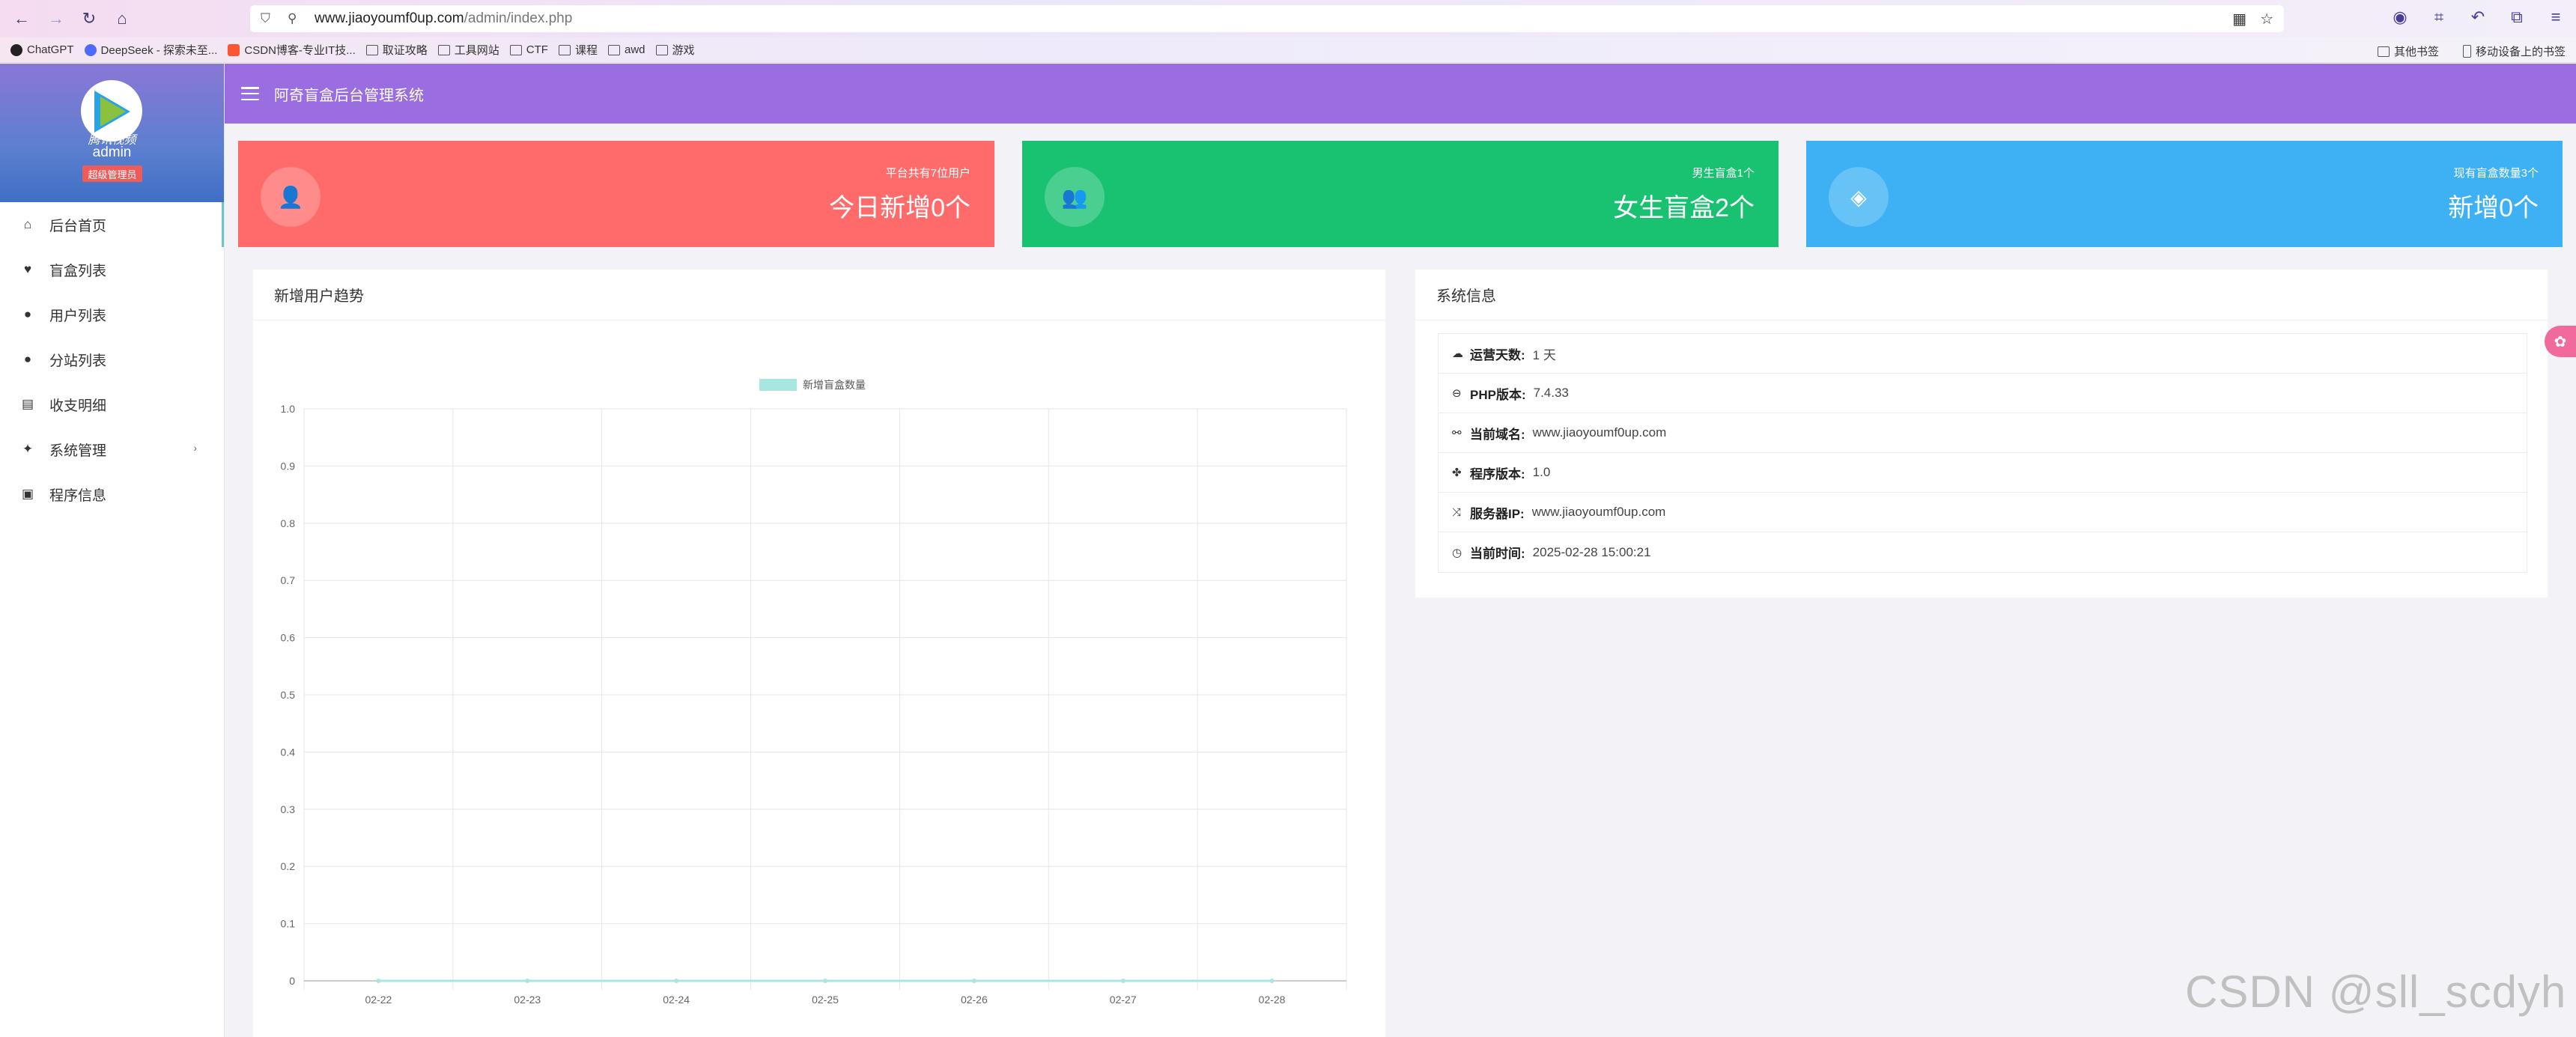 This screenshot has height=1037, width=2576. What do you see at coordinates (2400, 17) in the screenshot?
I see `account-icon: ◉` at bounding box center [2400, 17].